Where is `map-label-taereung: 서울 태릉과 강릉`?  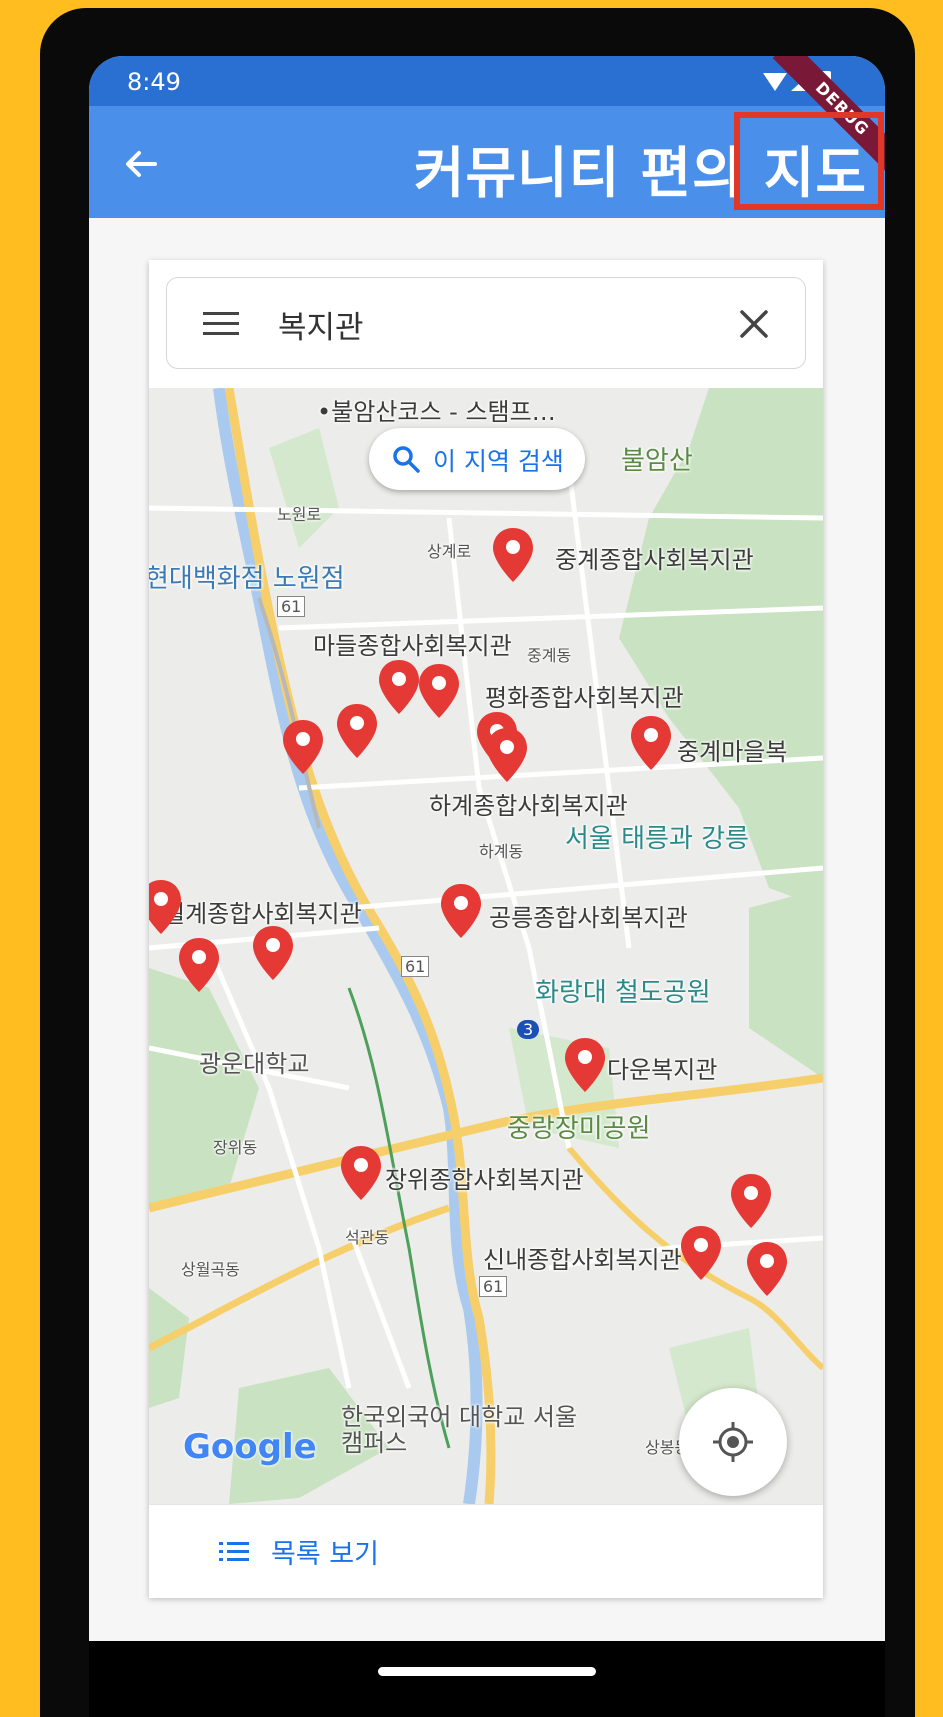
map-label-taereung: 서울 태릉과 강릉 is located at coordinates (657, 839).